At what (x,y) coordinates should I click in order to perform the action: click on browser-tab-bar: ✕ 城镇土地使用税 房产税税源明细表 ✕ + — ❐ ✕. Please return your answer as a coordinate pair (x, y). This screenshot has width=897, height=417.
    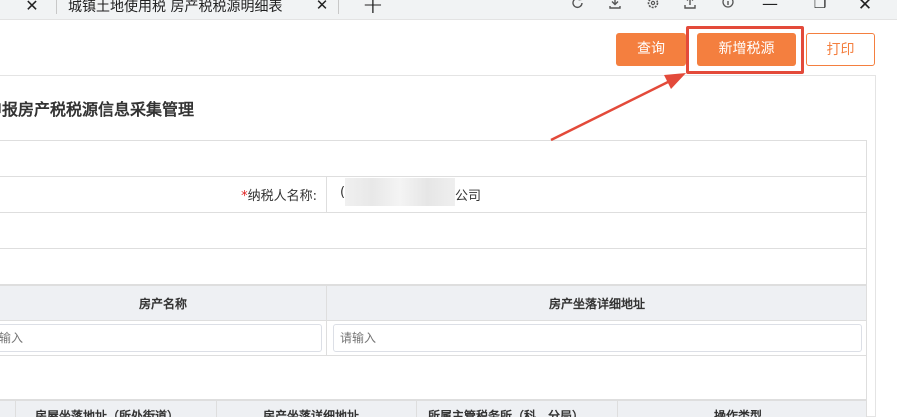
    Looking at the image, I should click on (448, 10).